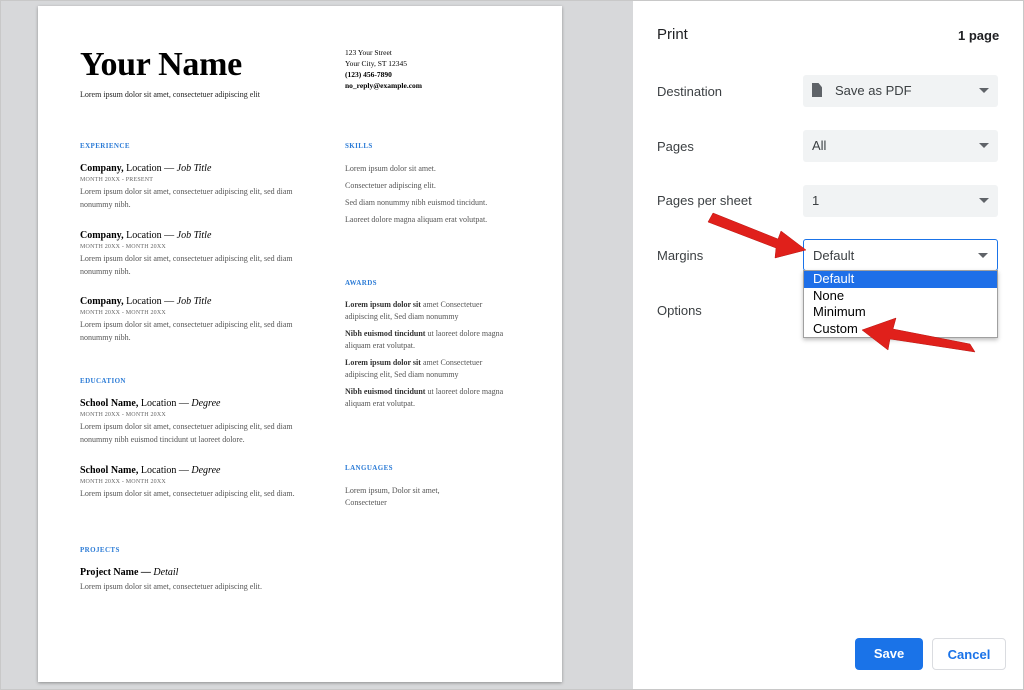  What do you see at coordinates (368, 74) in the screenshot?
I see `contact-phone: (123) 456-7890` at bounding box center [368, 74].